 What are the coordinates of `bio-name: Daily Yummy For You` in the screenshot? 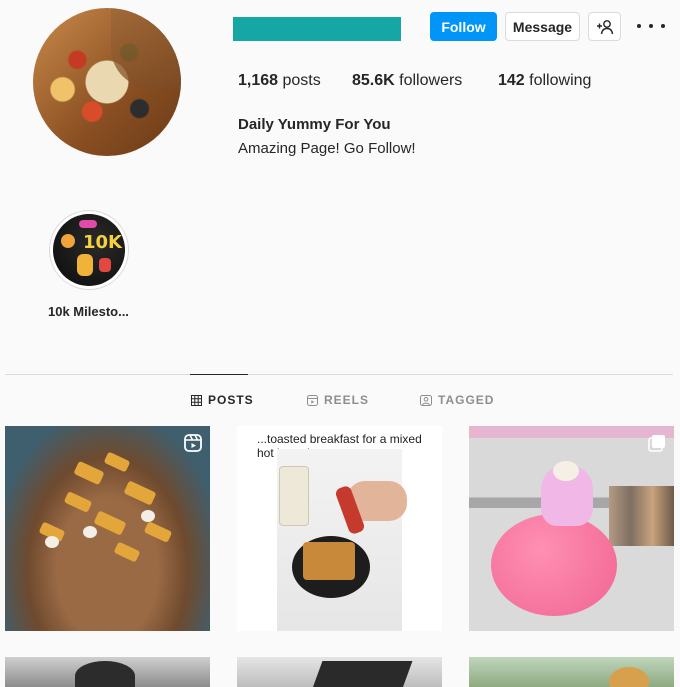 It's located at (314, 124).